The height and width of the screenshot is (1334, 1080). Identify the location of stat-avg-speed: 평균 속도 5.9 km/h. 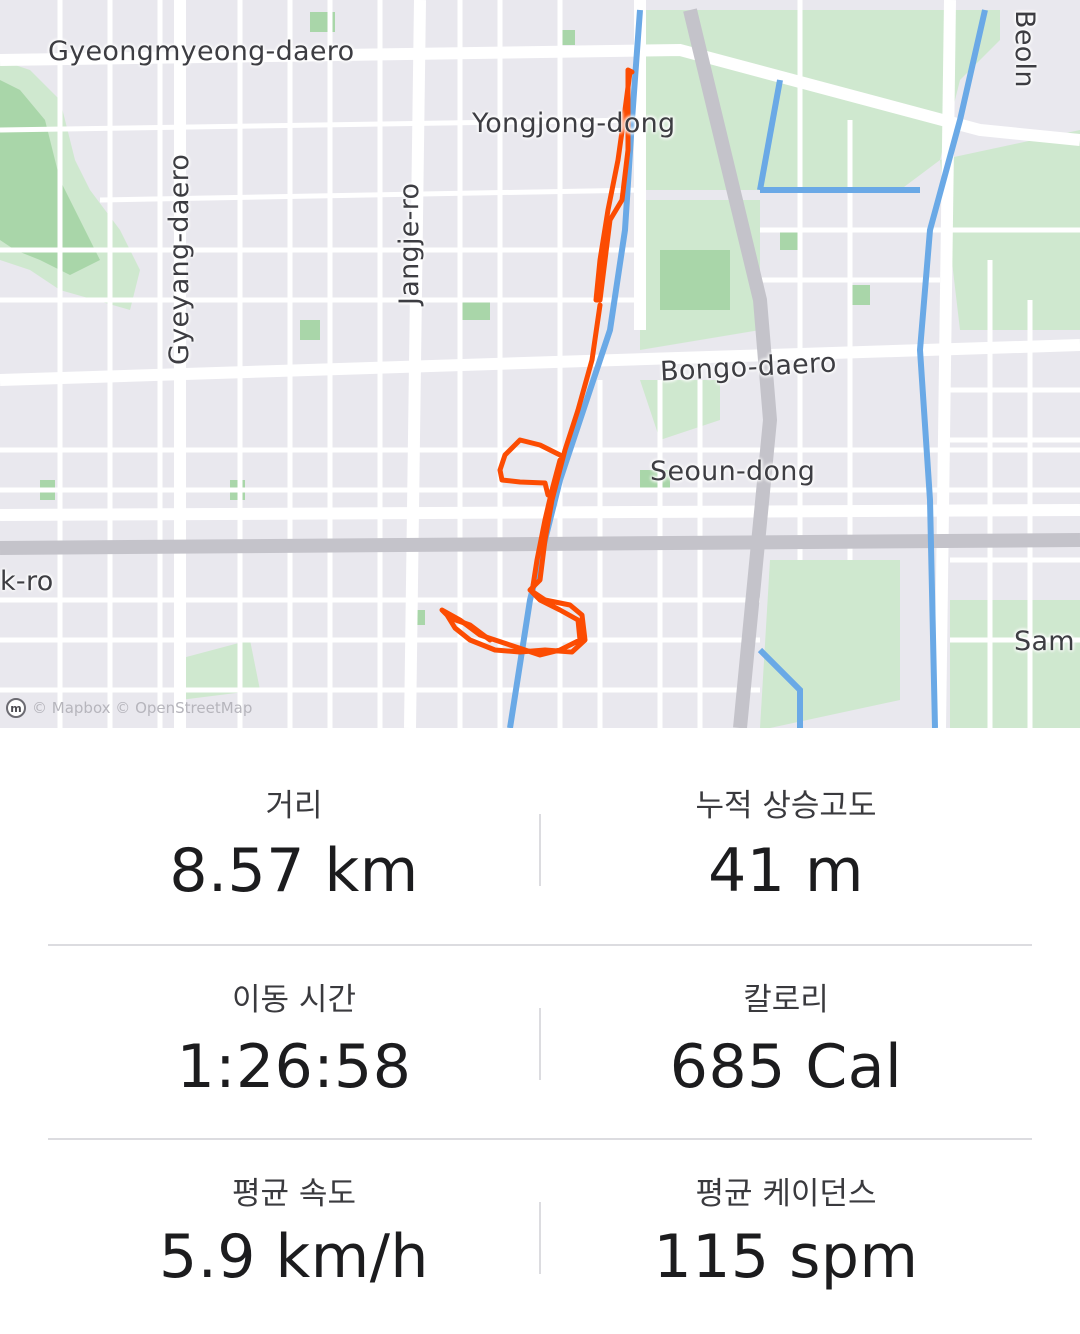
(294, 1237).